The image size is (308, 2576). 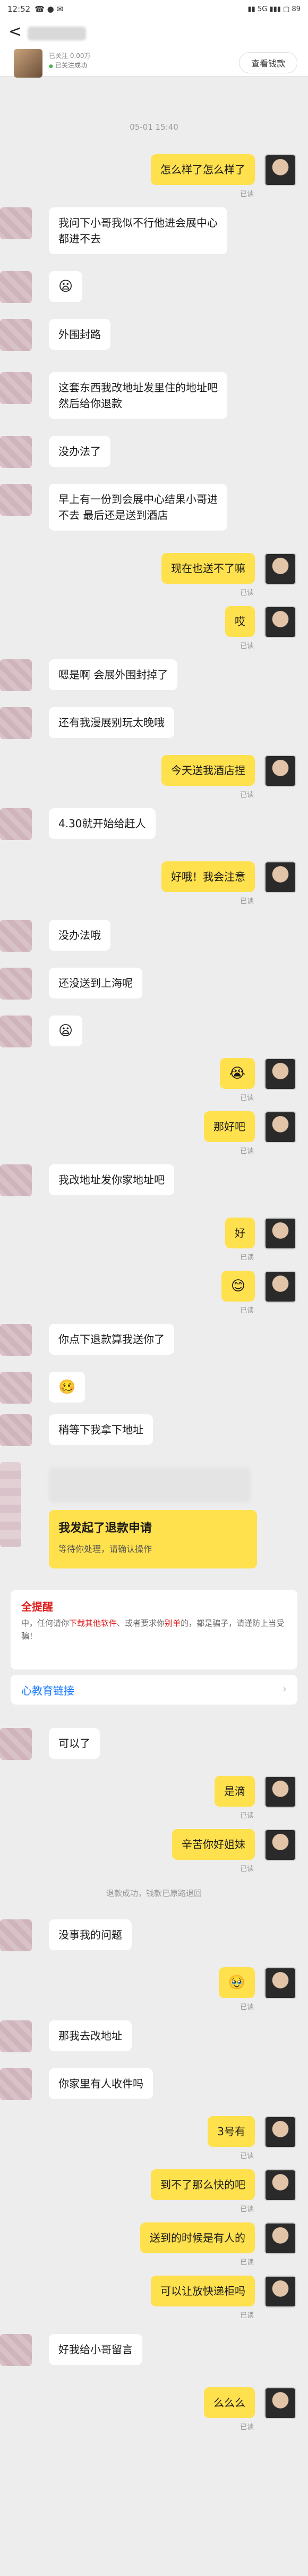 What do you see at coordinates (138, 230) in the screenshot?
I see `message-bubble: 我问下小哥我似不行他进会展中心 都进不去` at bounding box center [138, 230].